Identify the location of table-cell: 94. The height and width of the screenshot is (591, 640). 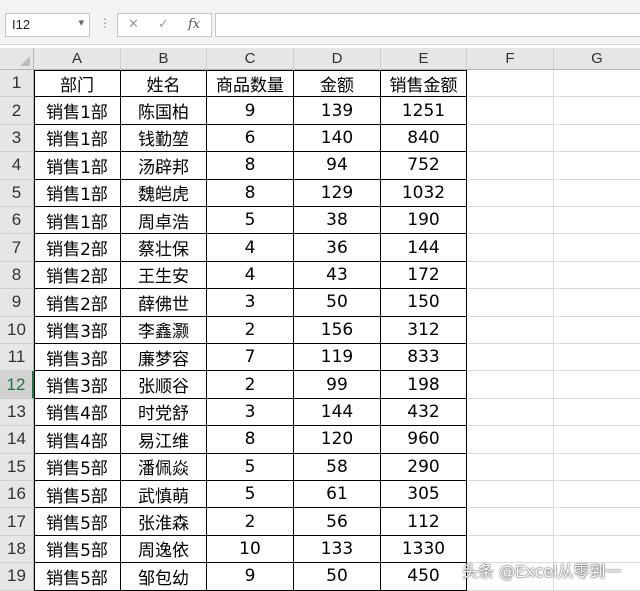
(337, 166).